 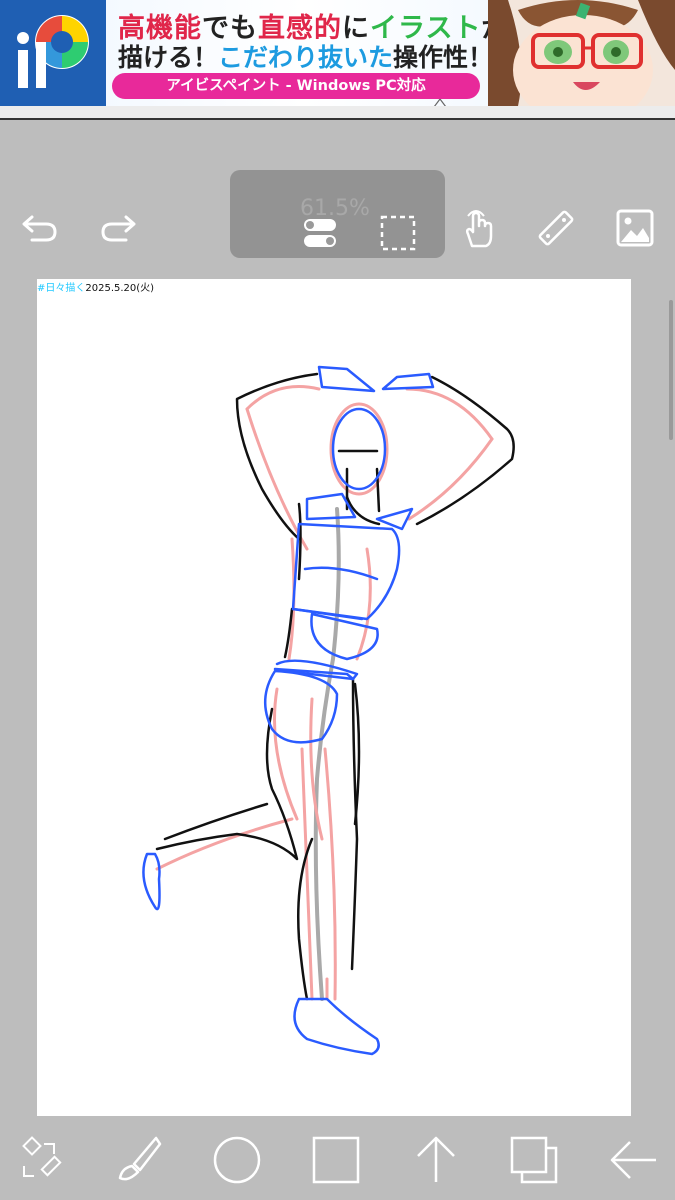 I want to click on selection-button, so click(x=398, y=233).